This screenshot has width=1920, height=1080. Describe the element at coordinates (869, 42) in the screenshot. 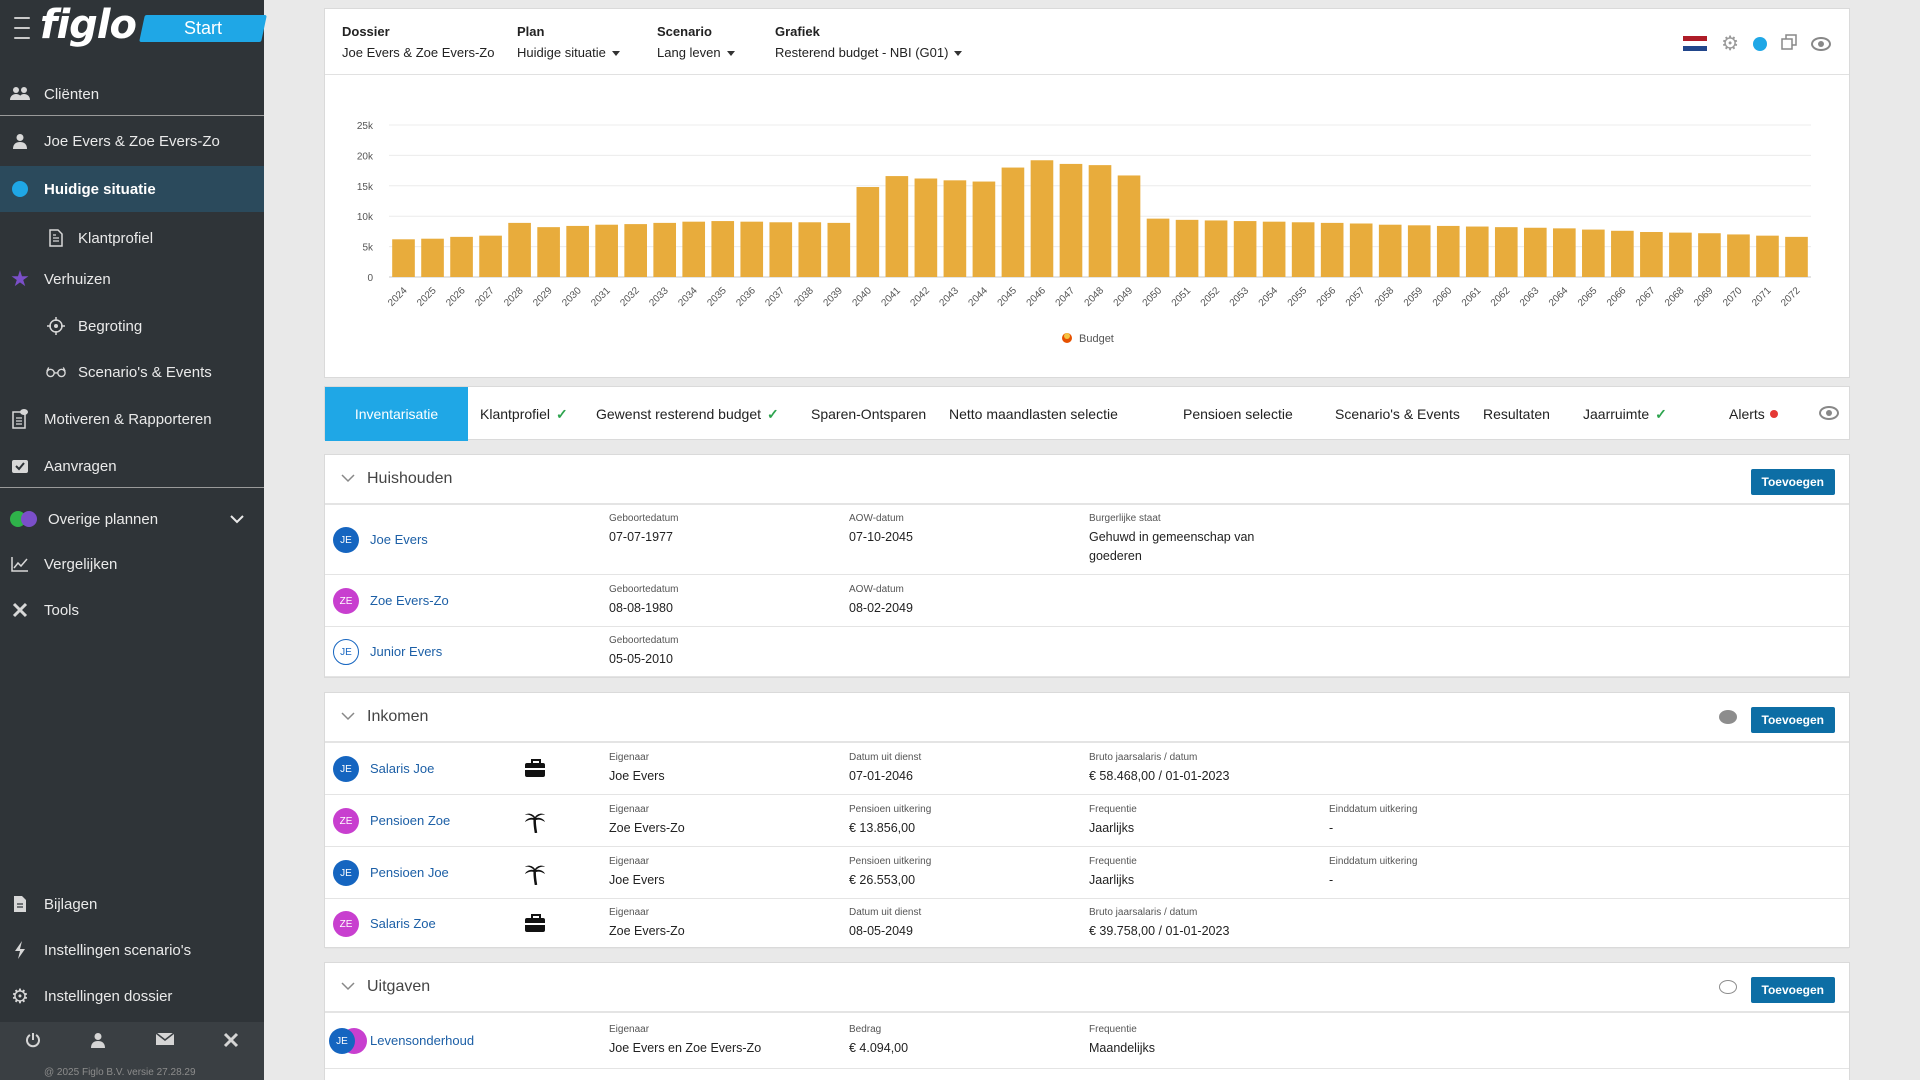

I see `grafiek-dropdown: Grafiek Resterend budget - NBI (G01)` at that location.